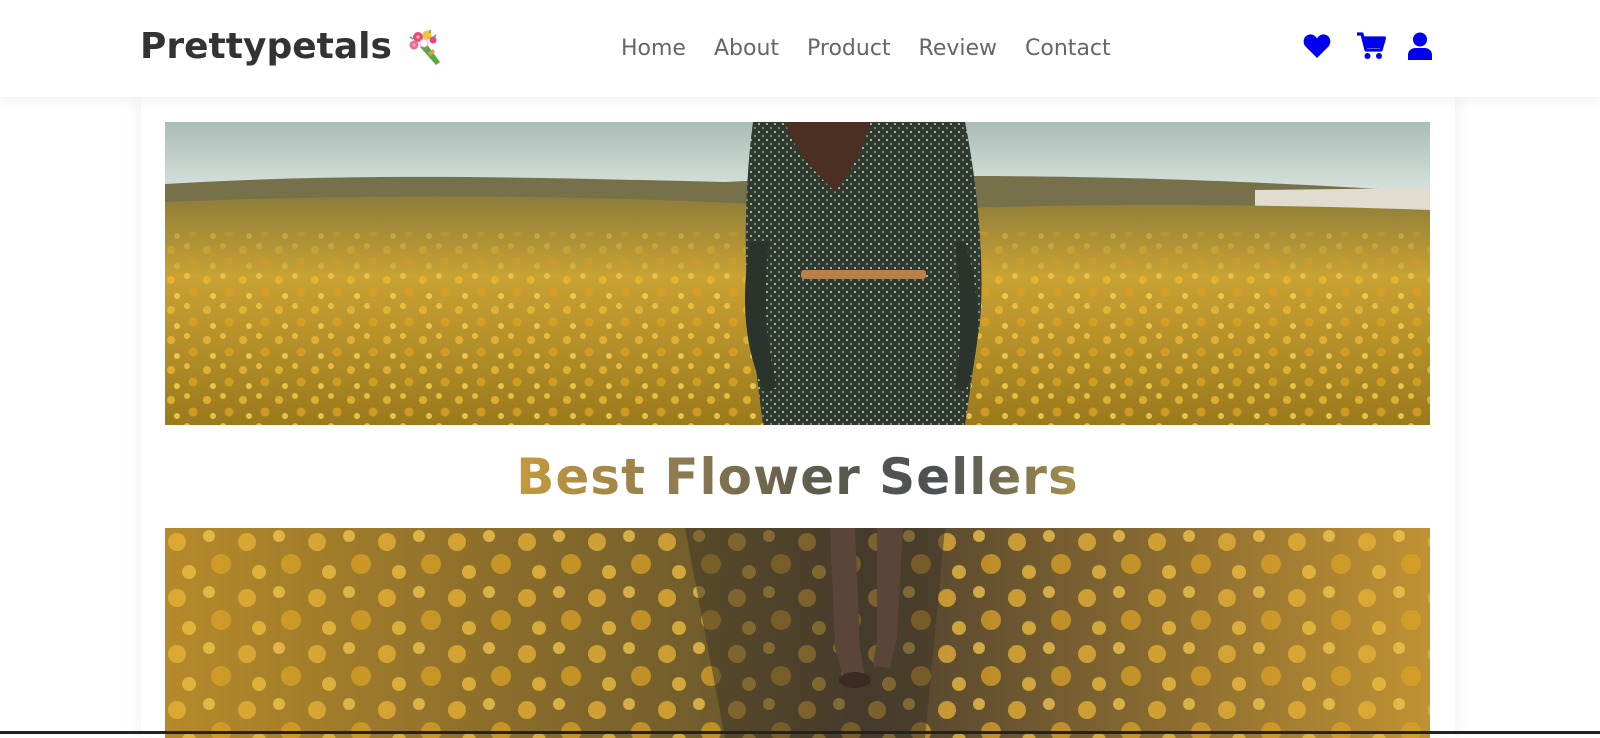  I want to click on user-icon, so click(1420, 46).